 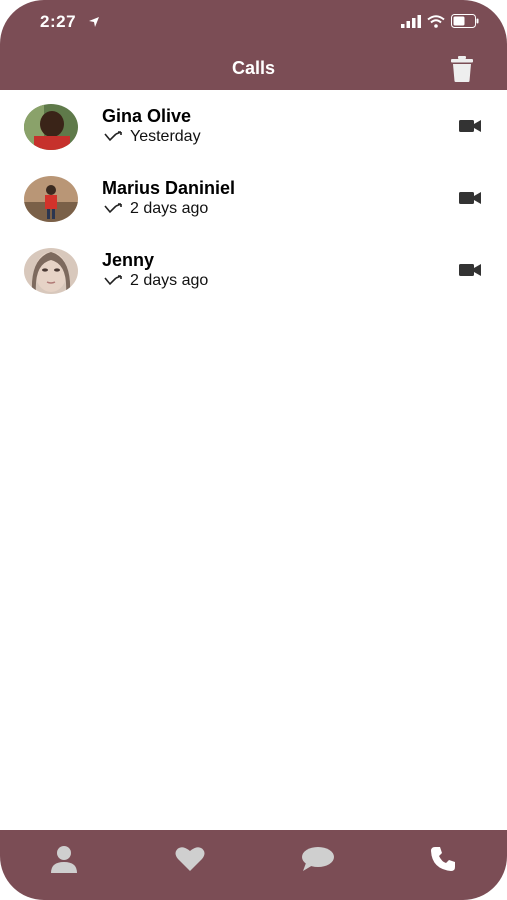 I want to click on battery-icon, so click(x=465, y=21).